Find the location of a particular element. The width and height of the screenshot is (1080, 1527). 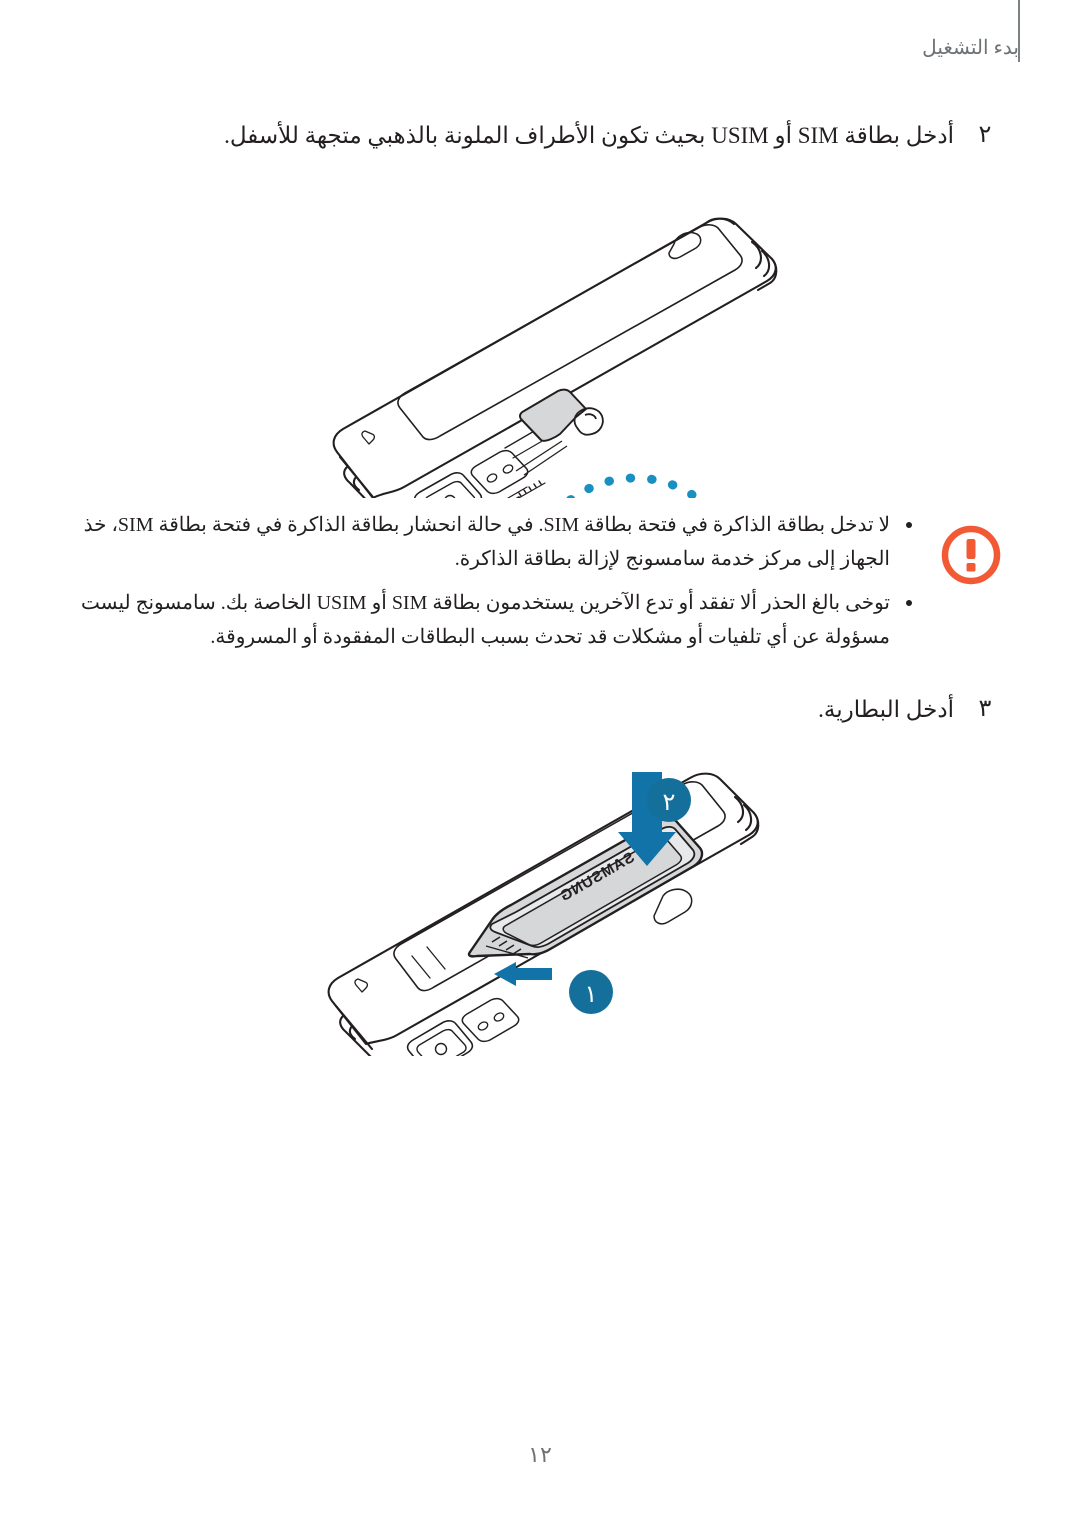

detail-magnifier-circle is located at coordinates (635, 485).